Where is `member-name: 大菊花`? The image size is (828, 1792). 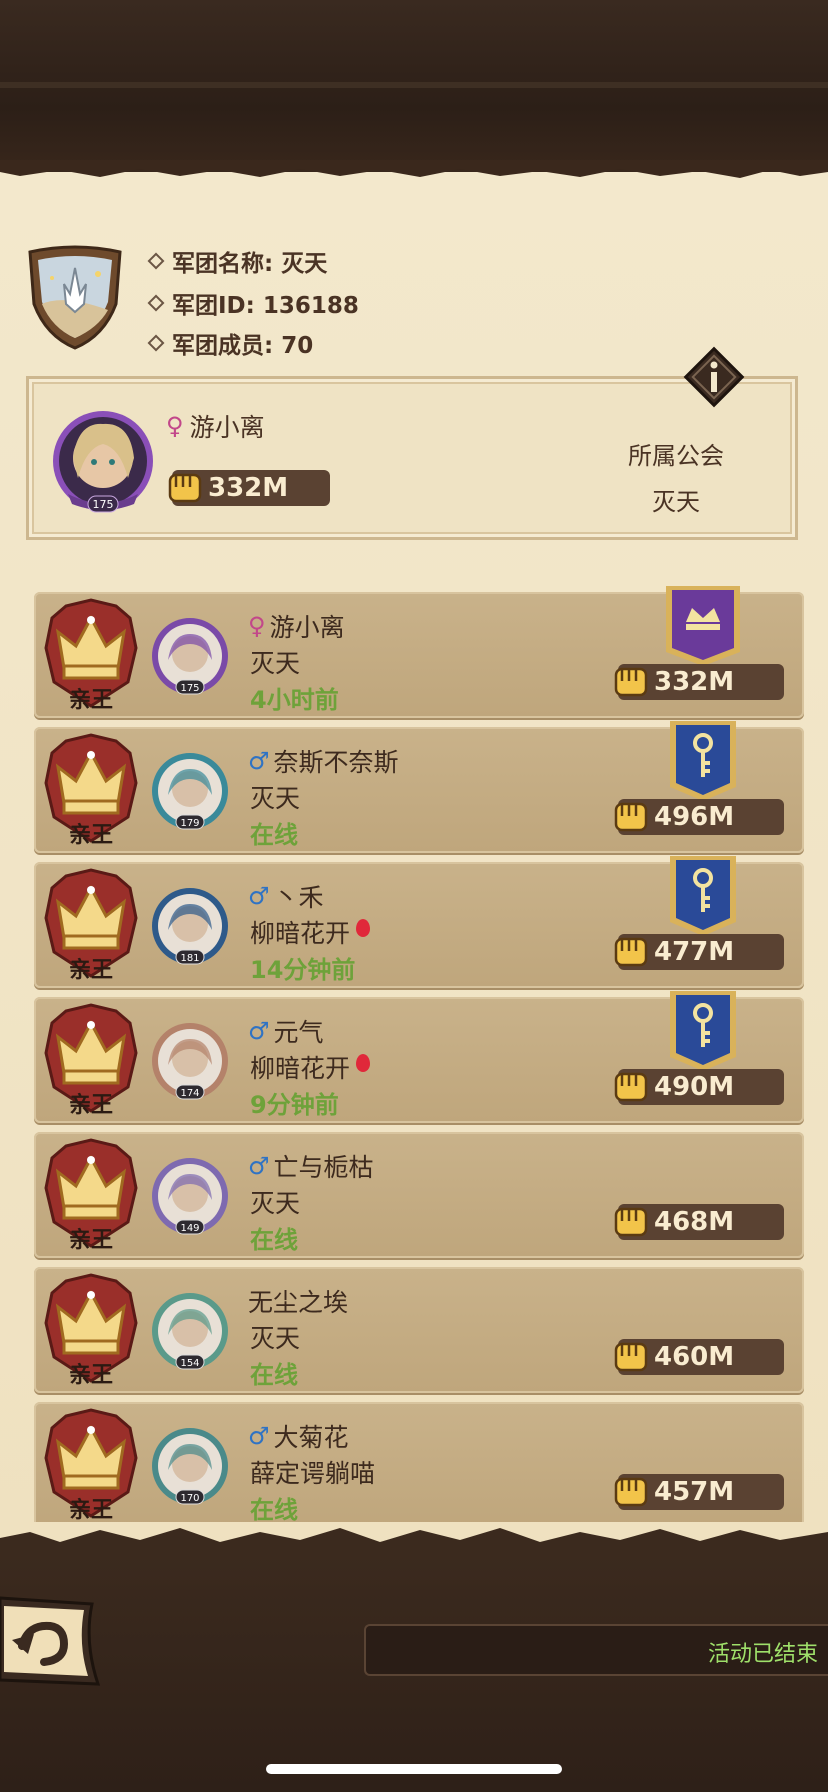 member-name: 大菊花 is located at coordinates (311, 1437).